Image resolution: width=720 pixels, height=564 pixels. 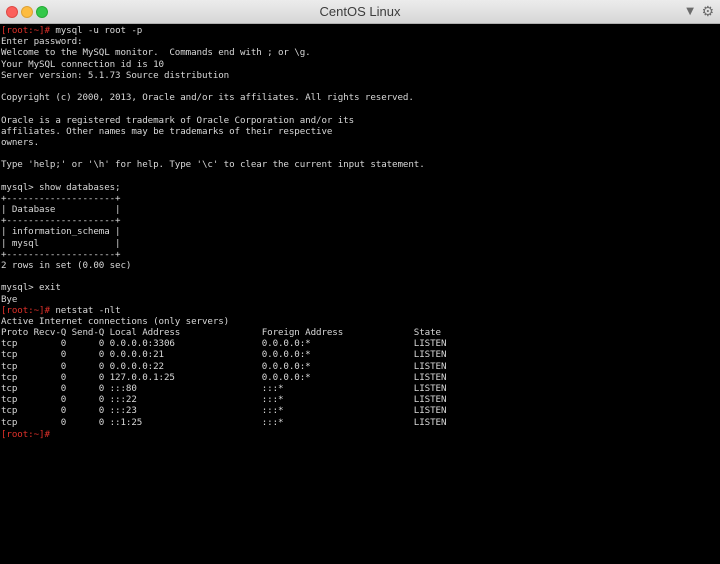 What do you see at coordinates (42, 42) in the screenshot?
I see `terminal-line-text: Enter password:` at bounding box center [42, 42].